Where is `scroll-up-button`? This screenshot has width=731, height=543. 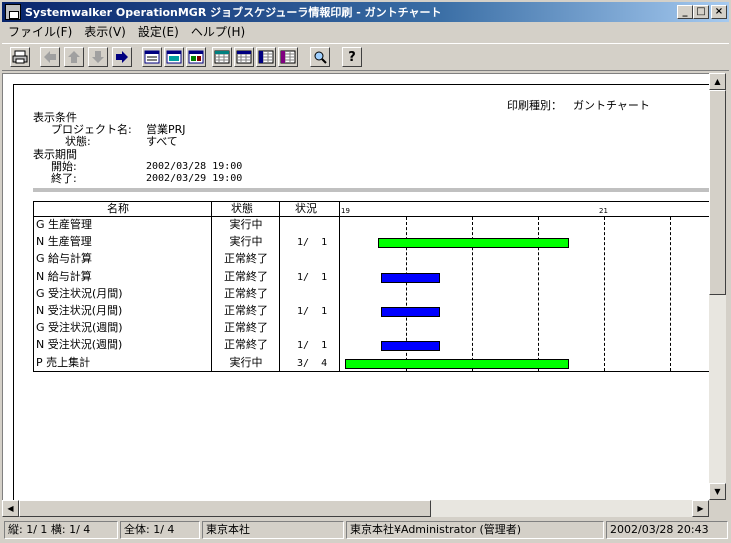
scroll-up-button is located at coordinates (74, 57).